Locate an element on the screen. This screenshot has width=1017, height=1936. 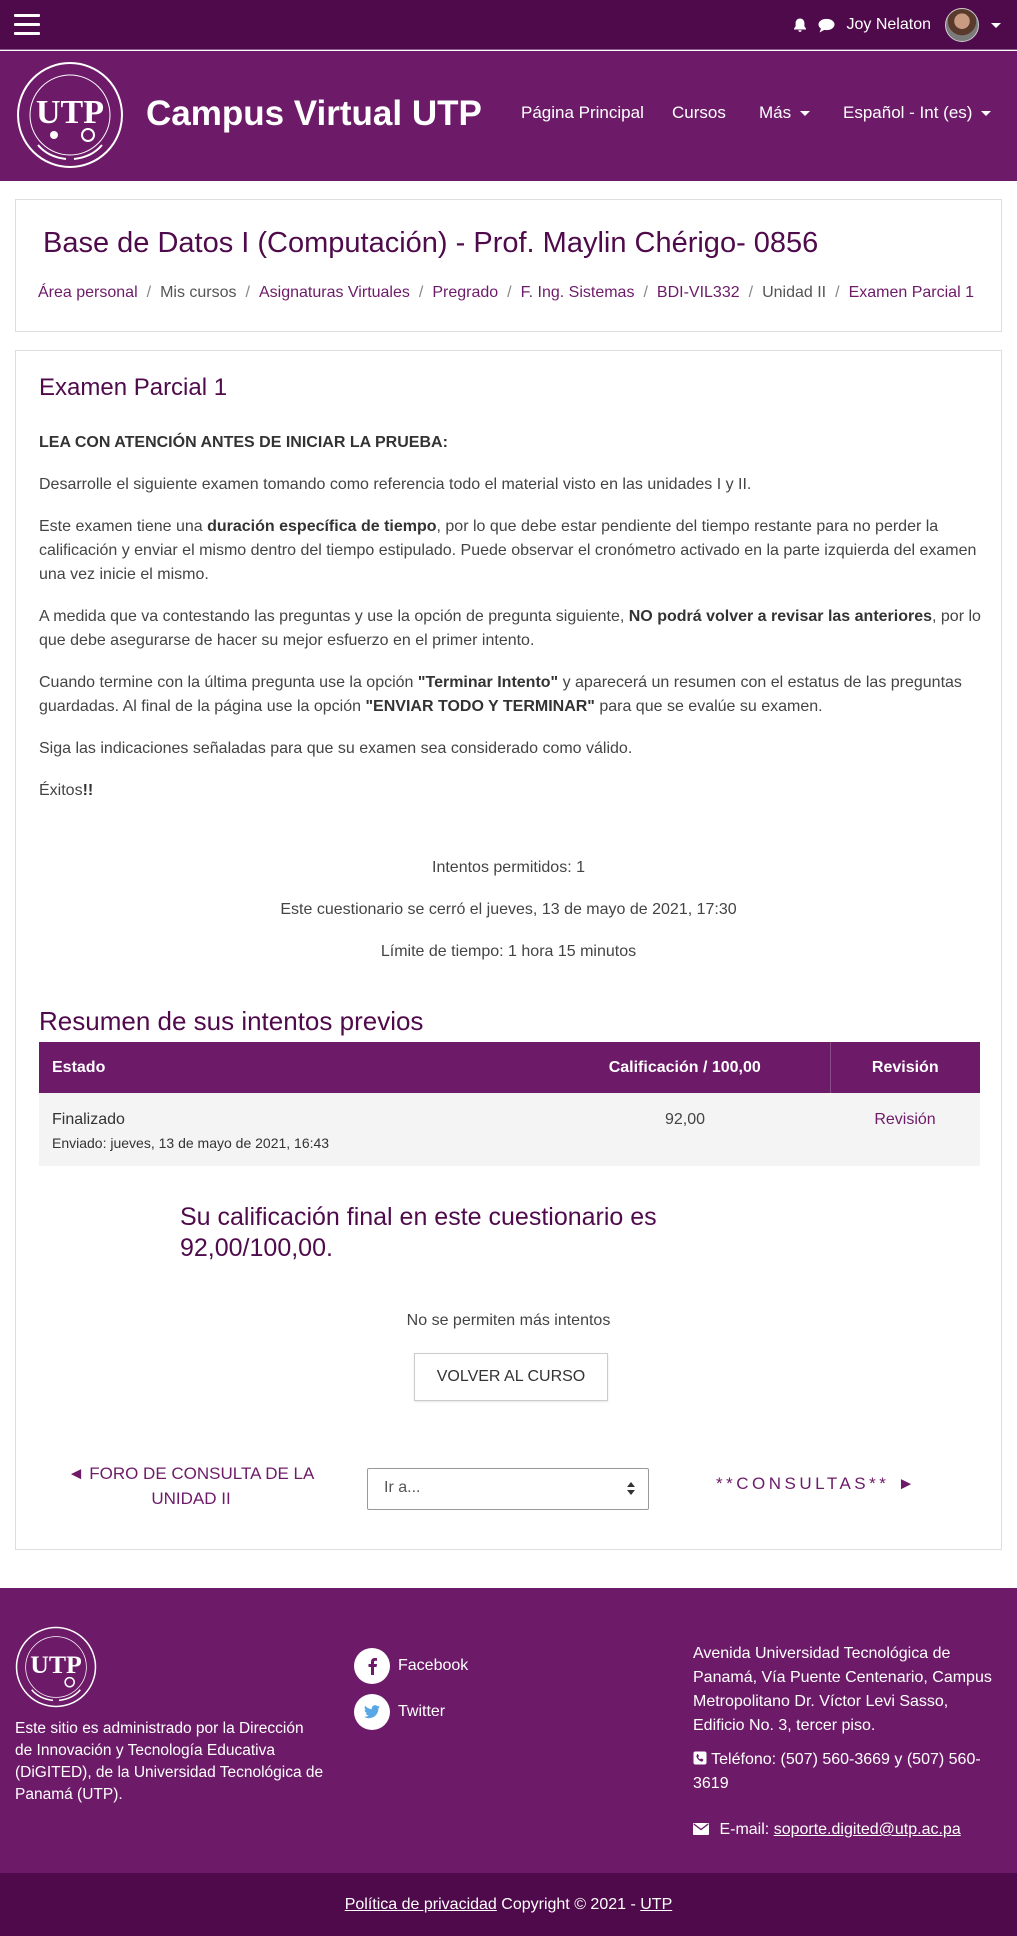
prev-activity-link: ◄ FORO DE CONSULTA DE LA UNIDAD II is located at coordinates (191, 1486).